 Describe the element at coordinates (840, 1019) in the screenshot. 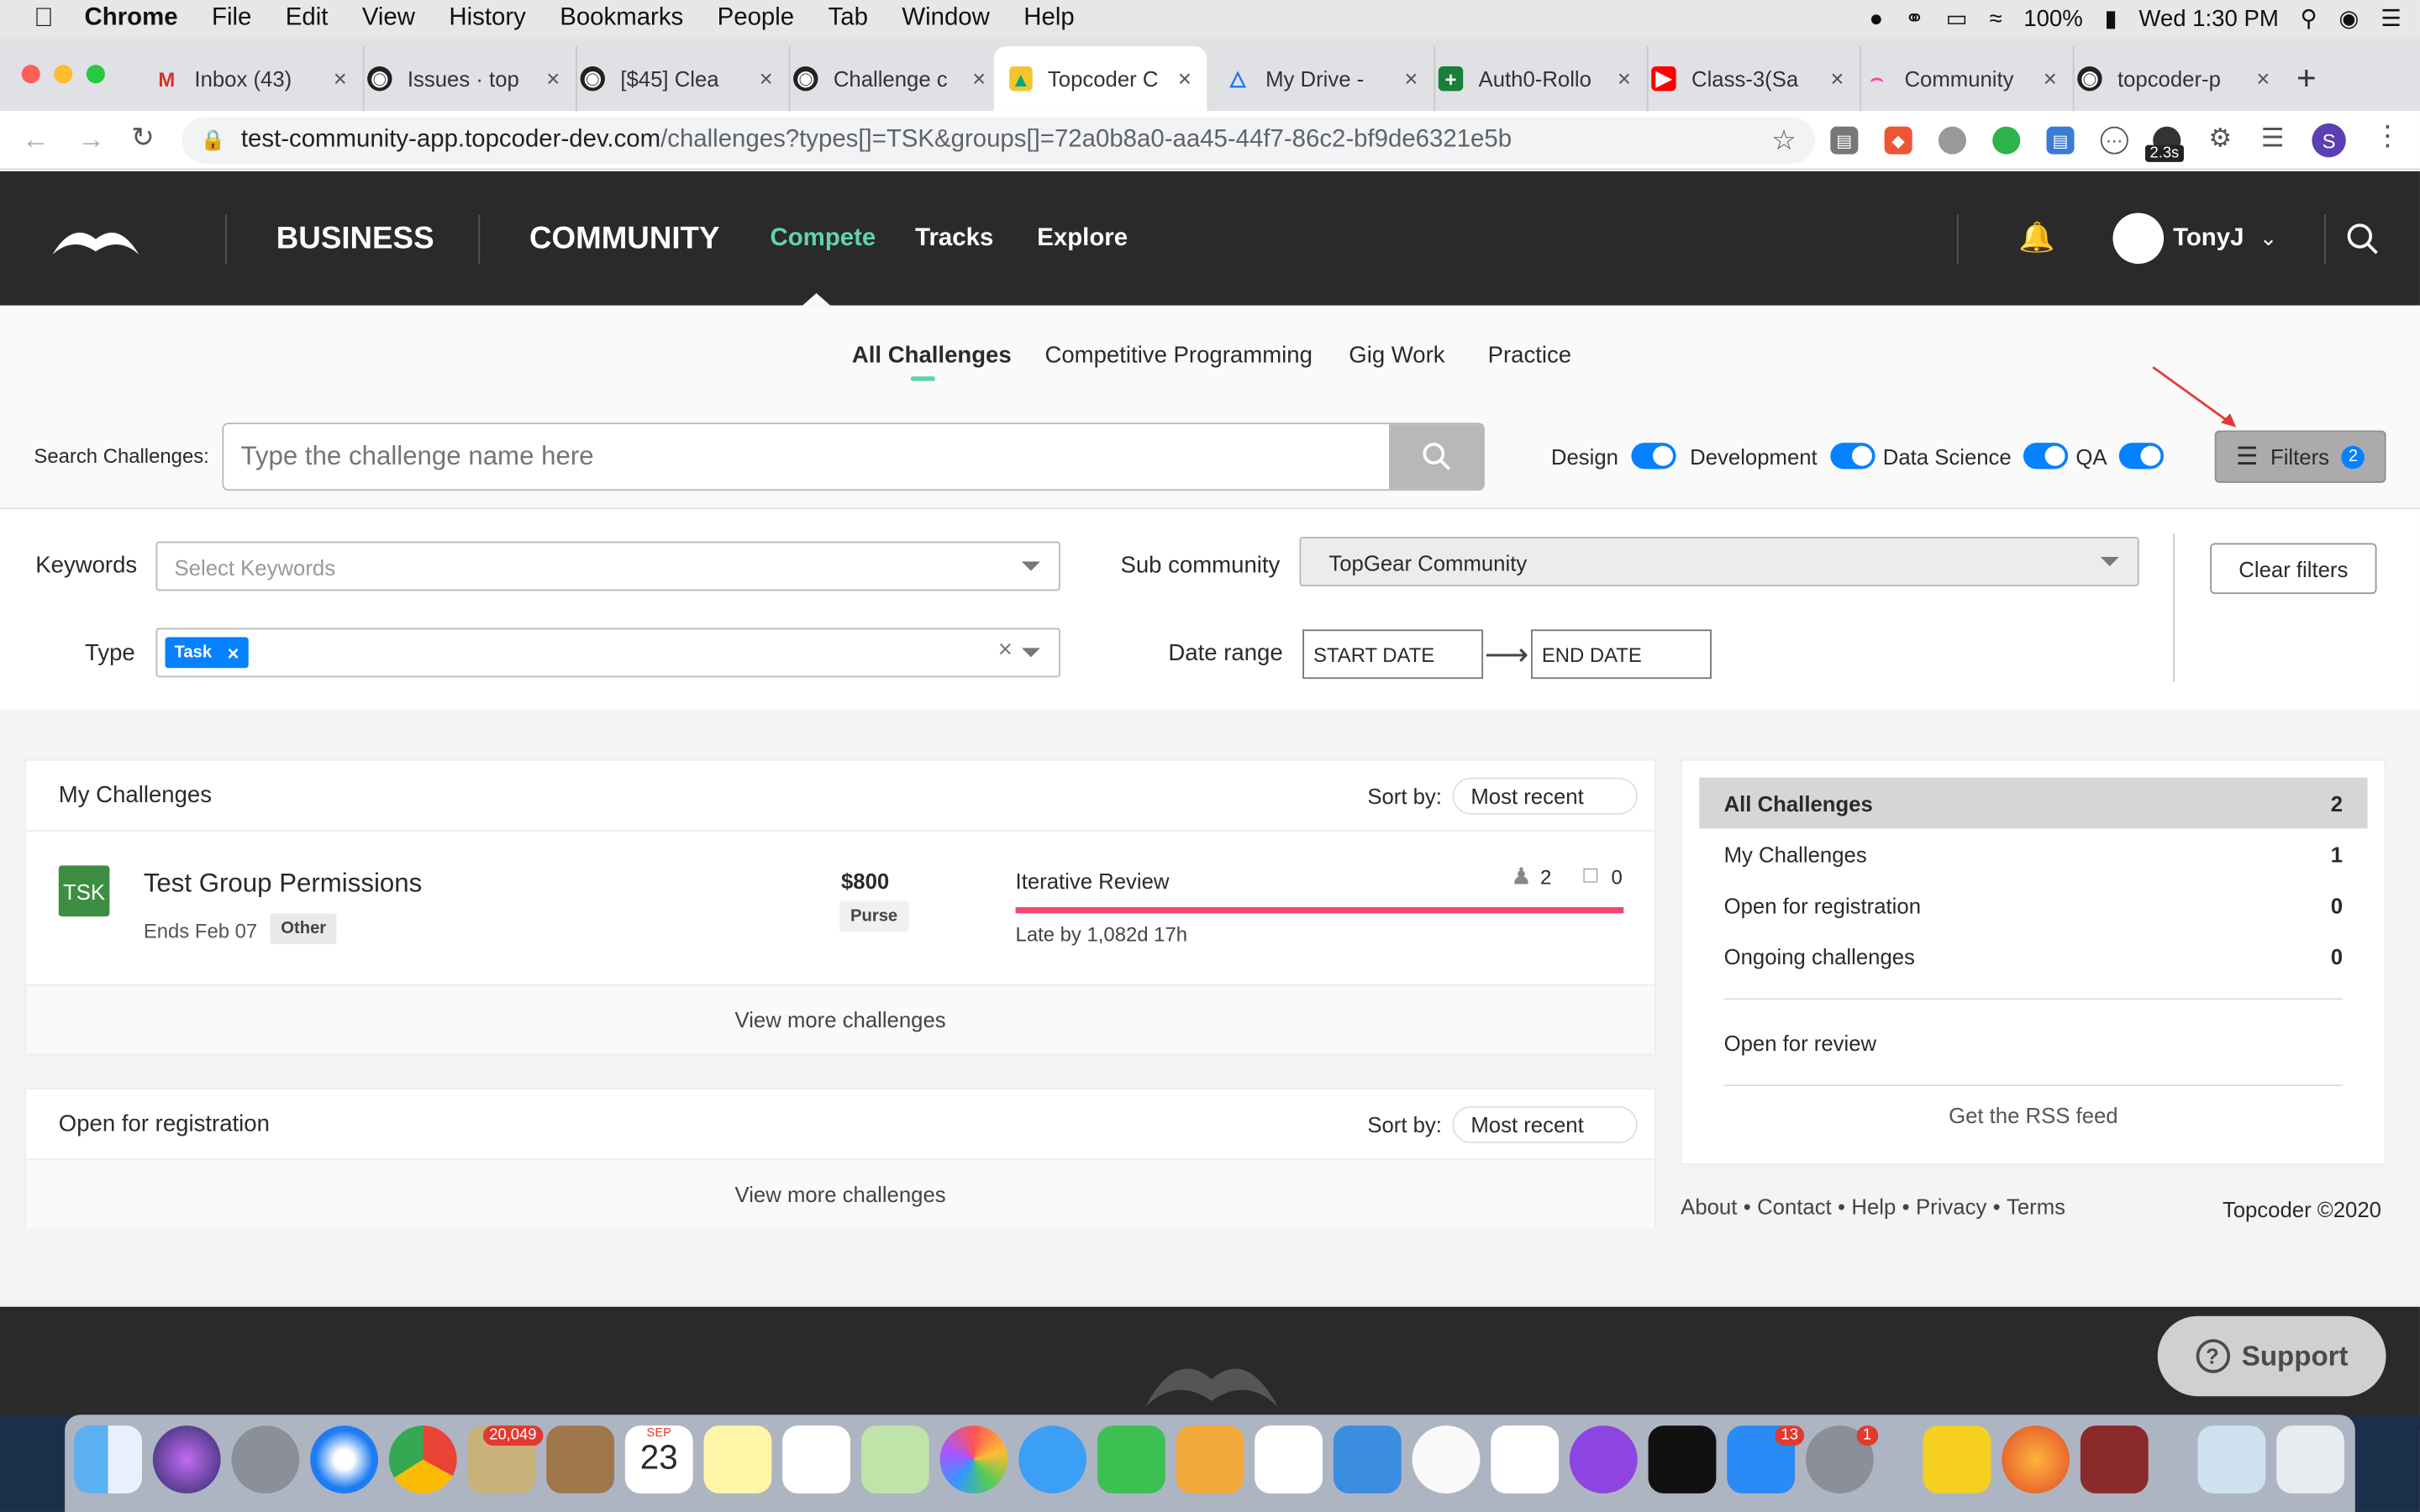

I see `view-more-button: View more challenges` at that location.